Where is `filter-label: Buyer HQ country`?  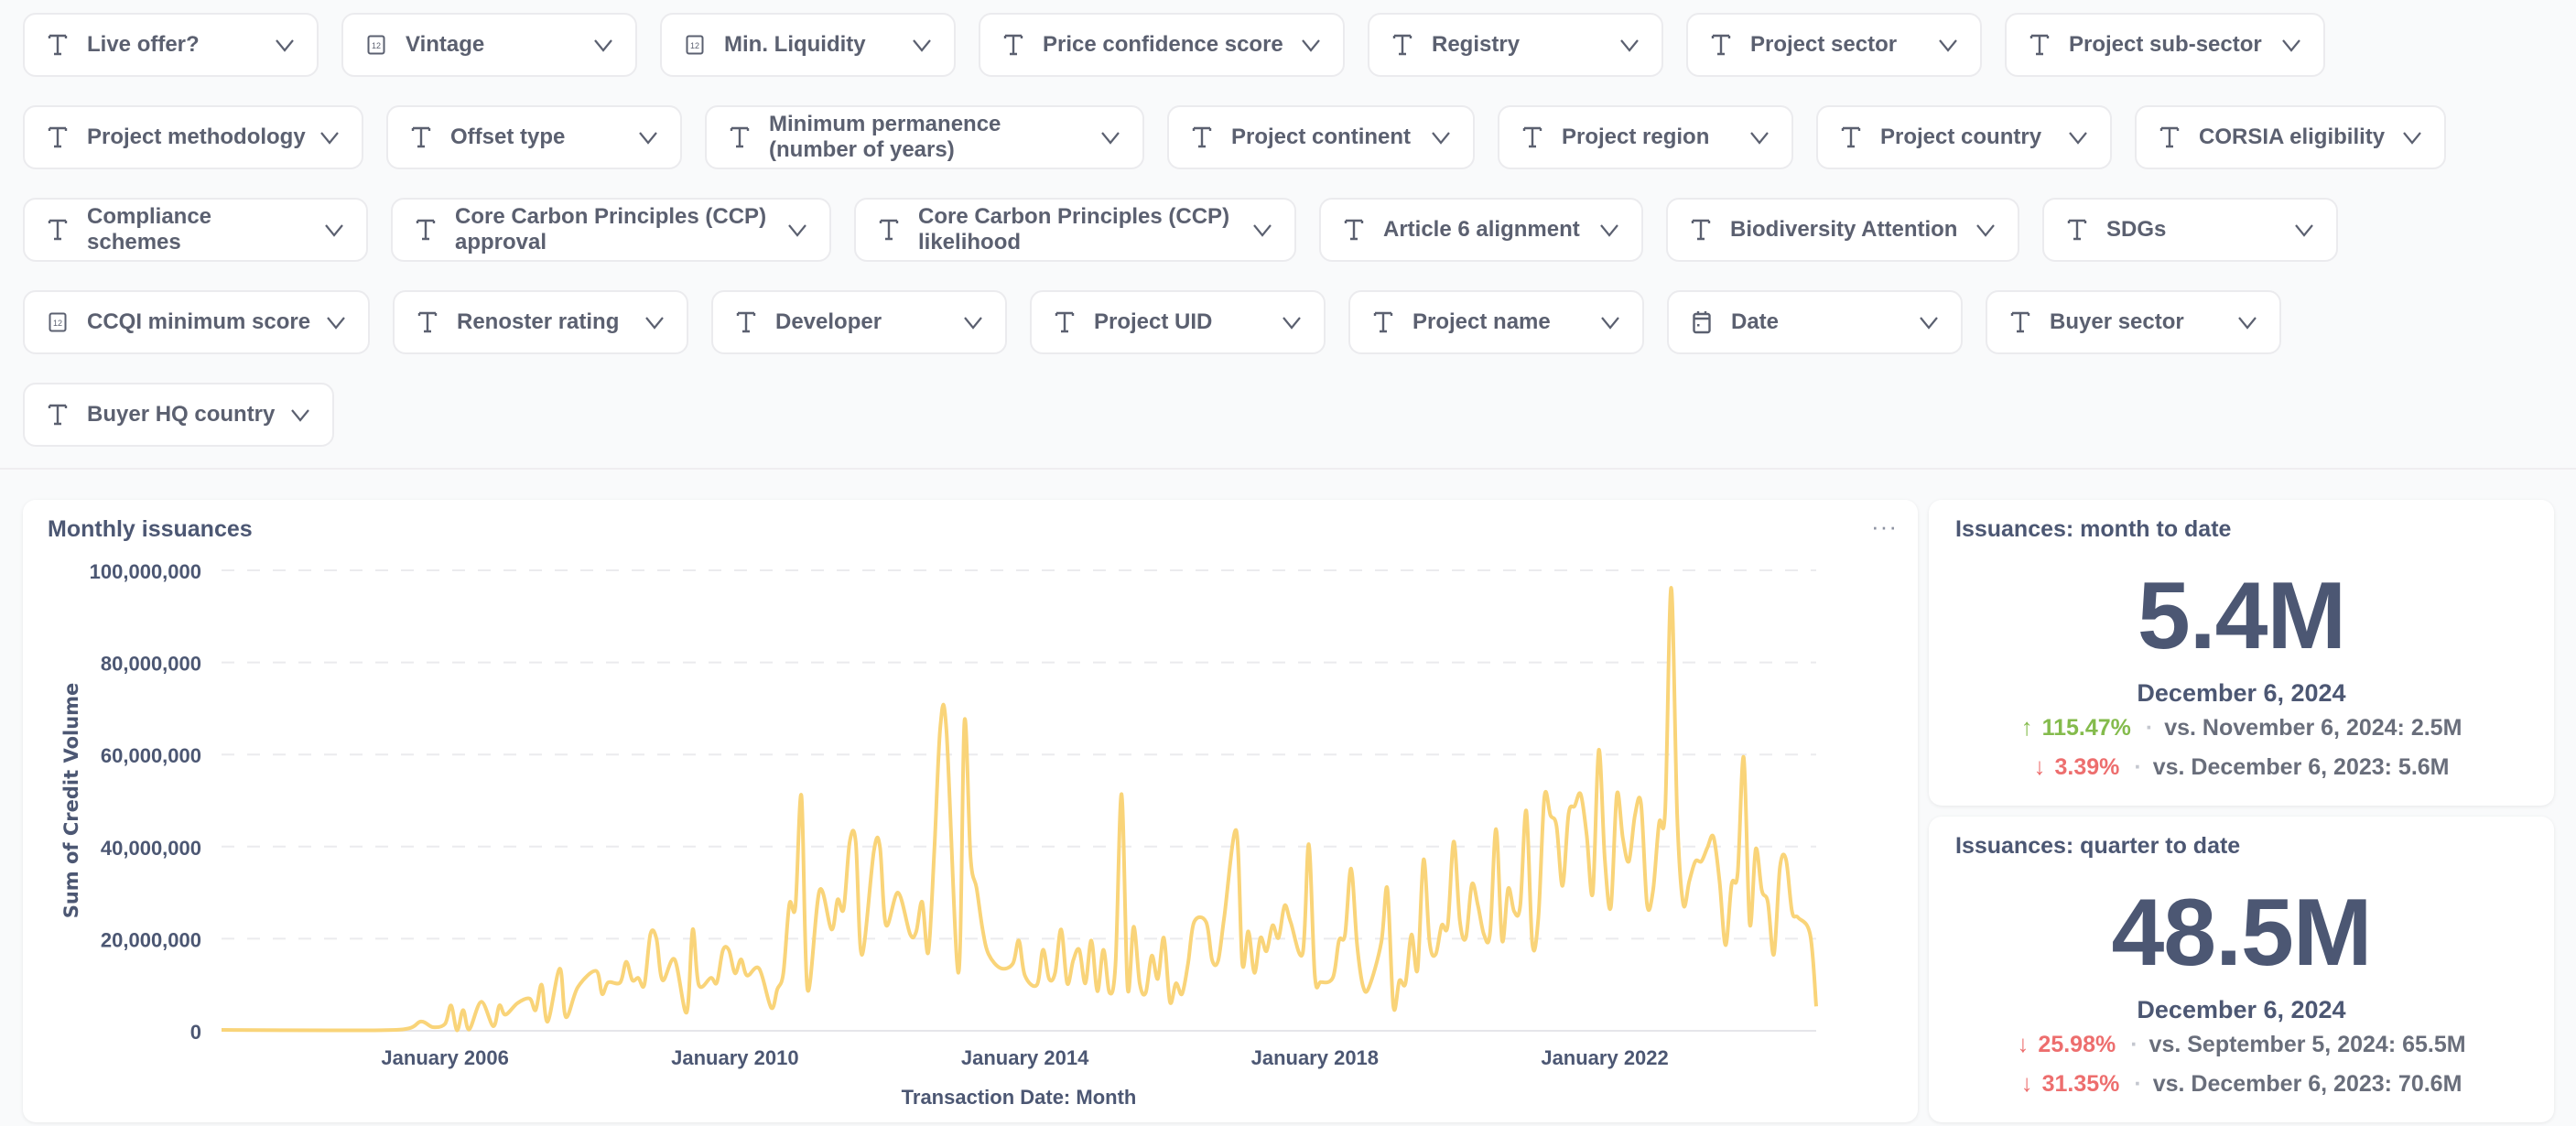
filter-label: Buyer HQ country is located at coordinates (181, 414).